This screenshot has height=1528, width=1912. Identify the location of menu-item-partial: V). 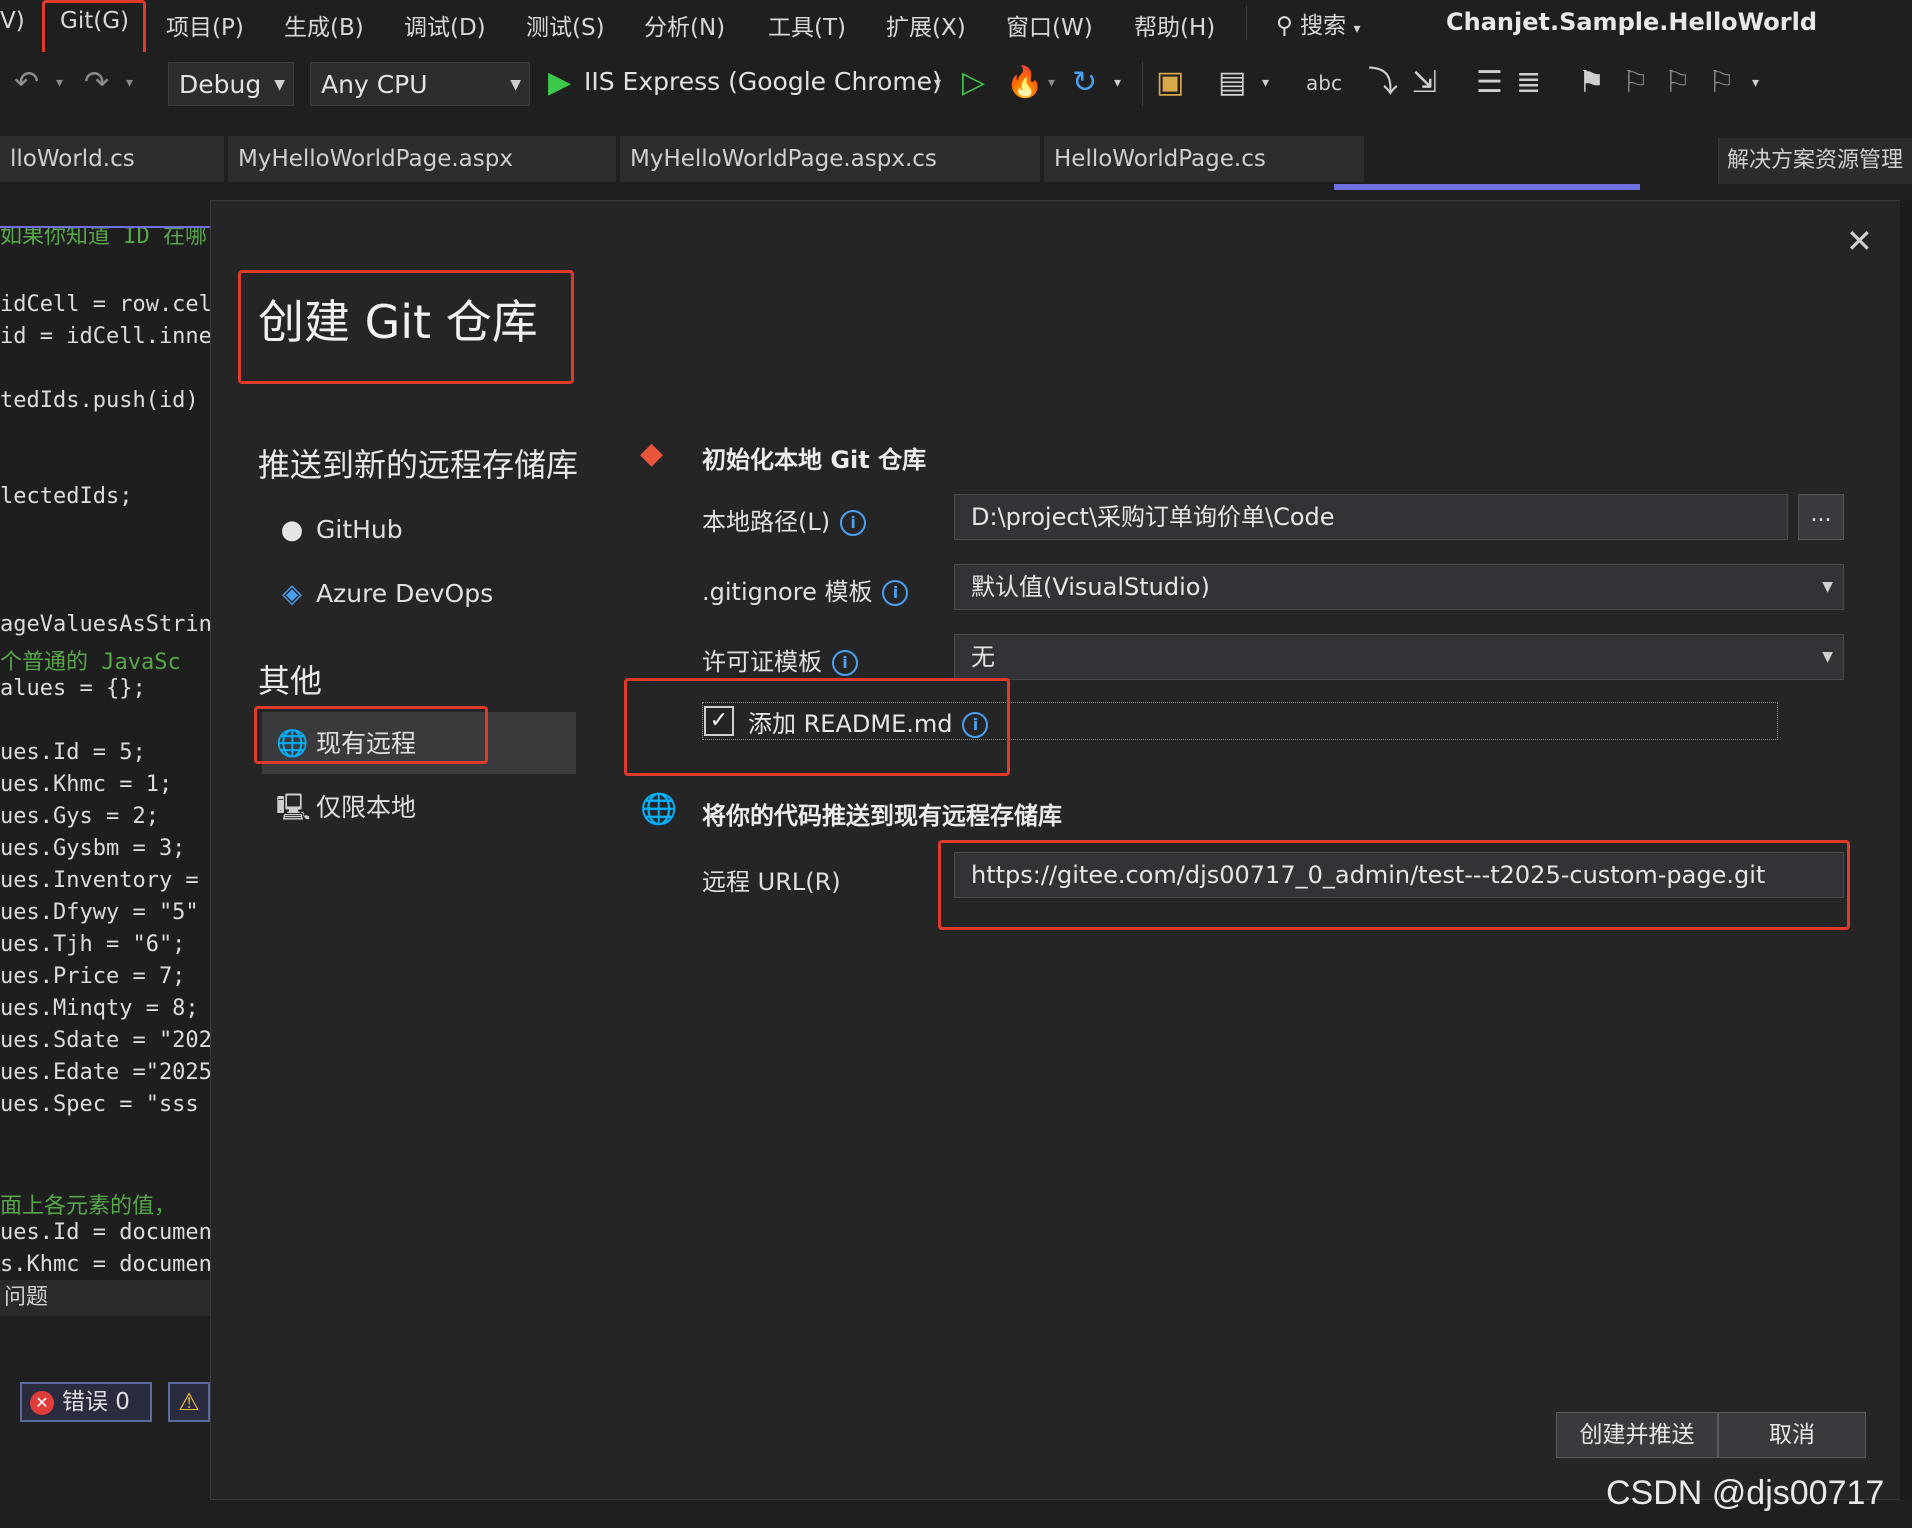
(12, 21).